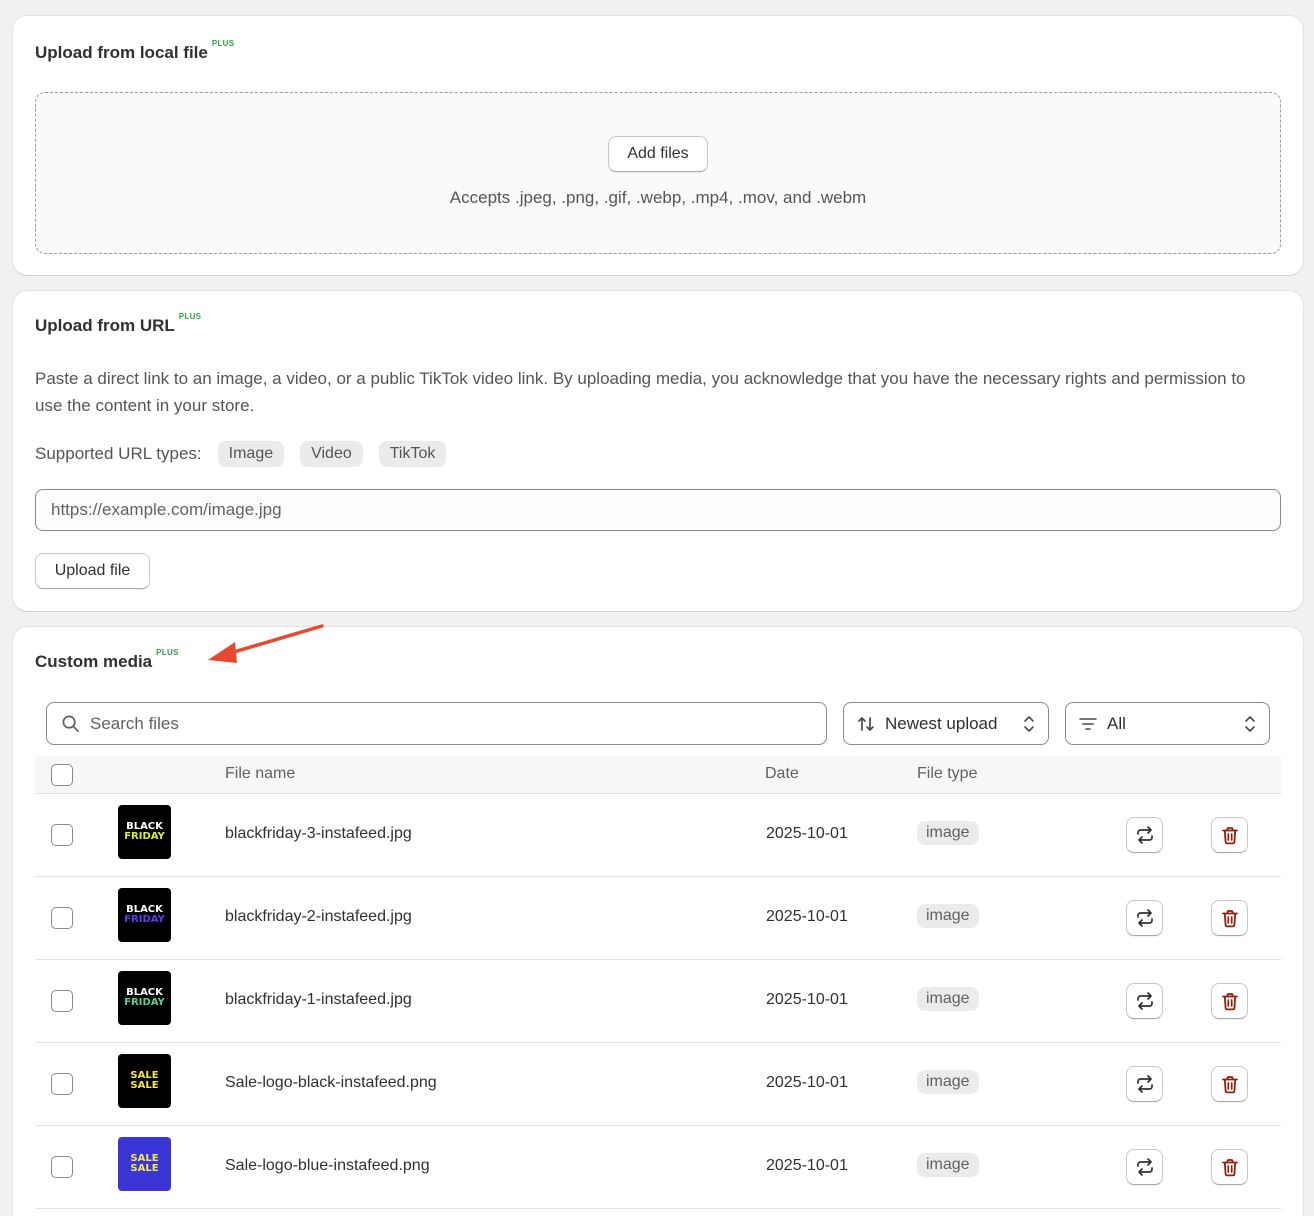 This screenshot has width=1314, height=1216. What do you see at coordinates (260, 773) in the screenshot?
I see `column-header-file-name: File name` at bounding box center [260, 773].